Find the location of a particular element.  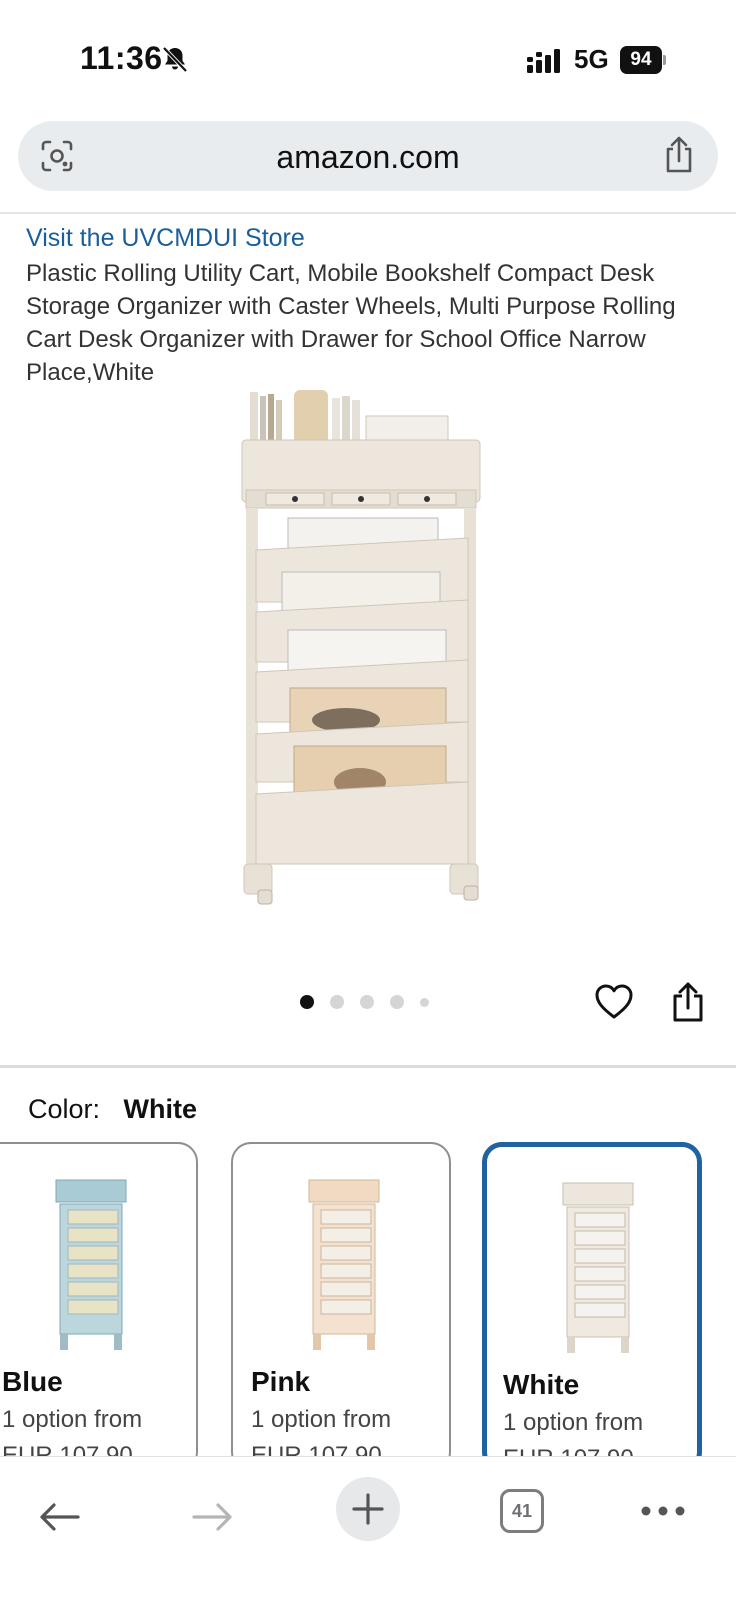

product-image is located at coordinates (366, 660).